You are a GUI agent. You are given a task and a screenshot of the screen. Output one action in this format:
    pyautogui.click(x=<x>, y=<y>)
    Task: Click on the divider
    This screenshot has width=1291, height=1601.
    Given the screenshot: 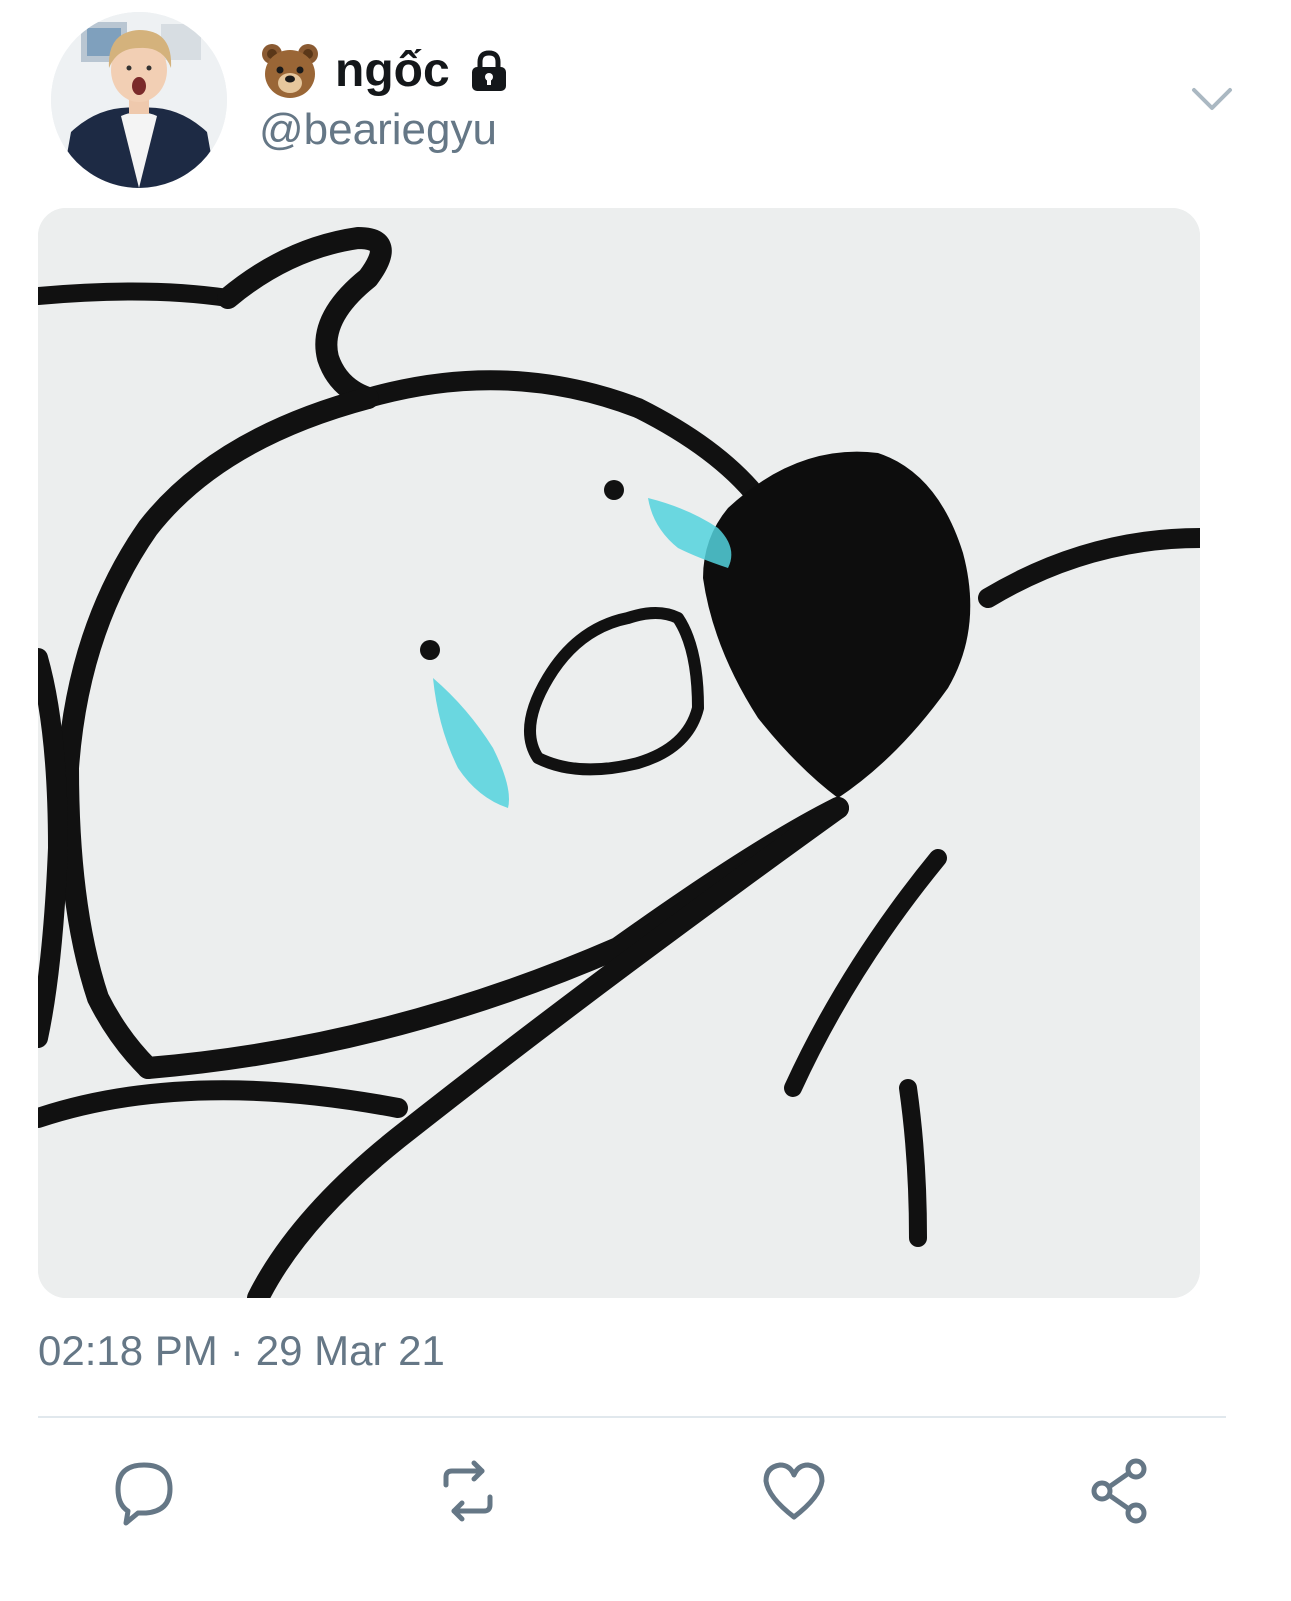 What is the action you would take?
    pyautogui.click(x=632, y=1417)
    